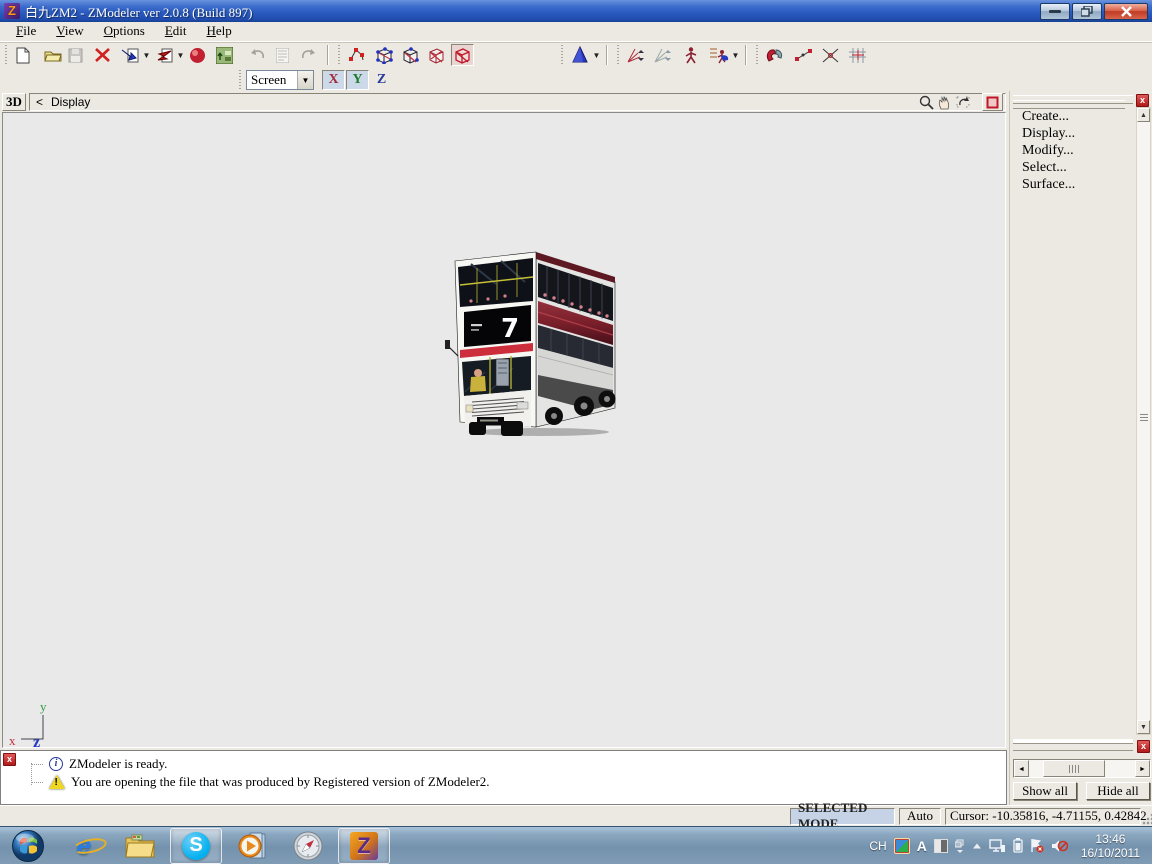 This screenshot has height=864, width=1152. What do you see at coordinates (562, 55) in the screenshot?
I see `prim-toolbar-grip` at bounding box center [562, 55].